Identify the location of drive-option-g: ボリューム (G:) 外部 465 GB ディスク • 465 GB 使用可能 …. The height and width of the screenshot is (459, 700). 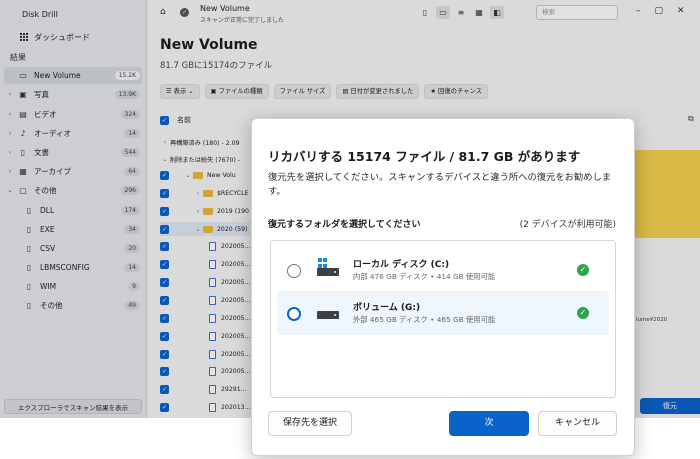
(443, 313).